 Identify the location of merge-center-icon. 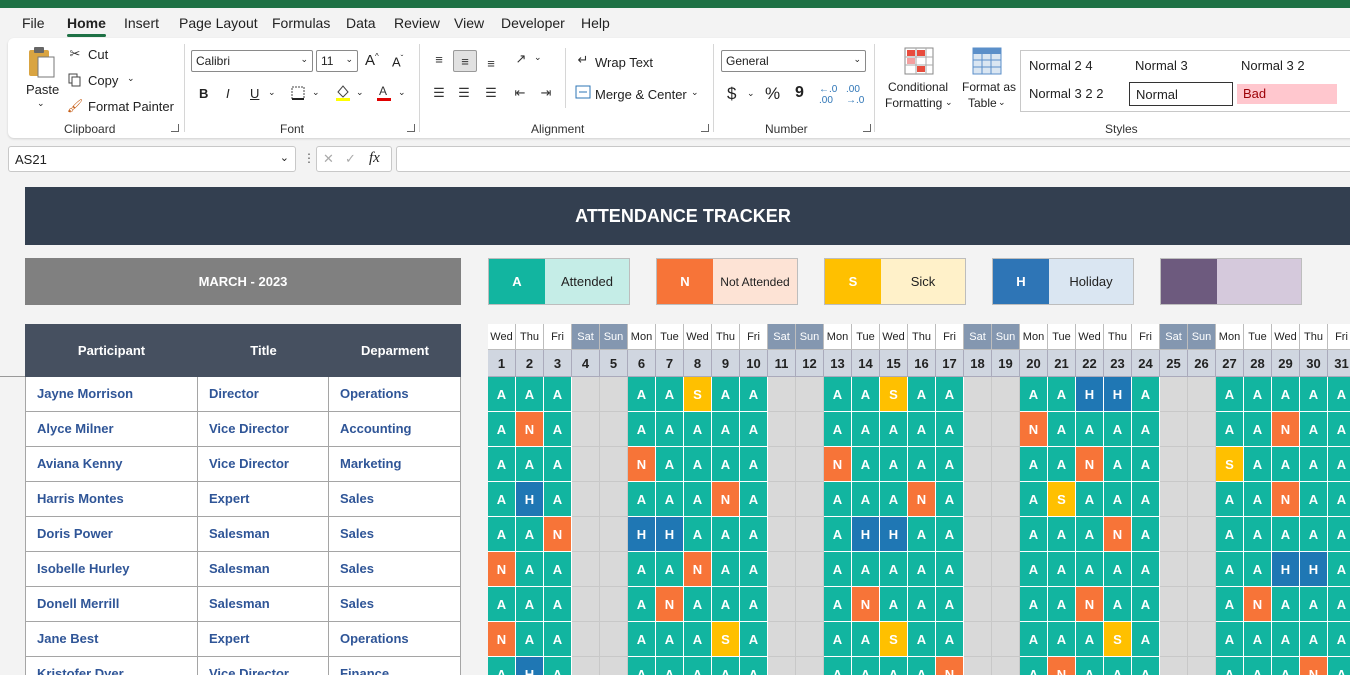
(583, 92).